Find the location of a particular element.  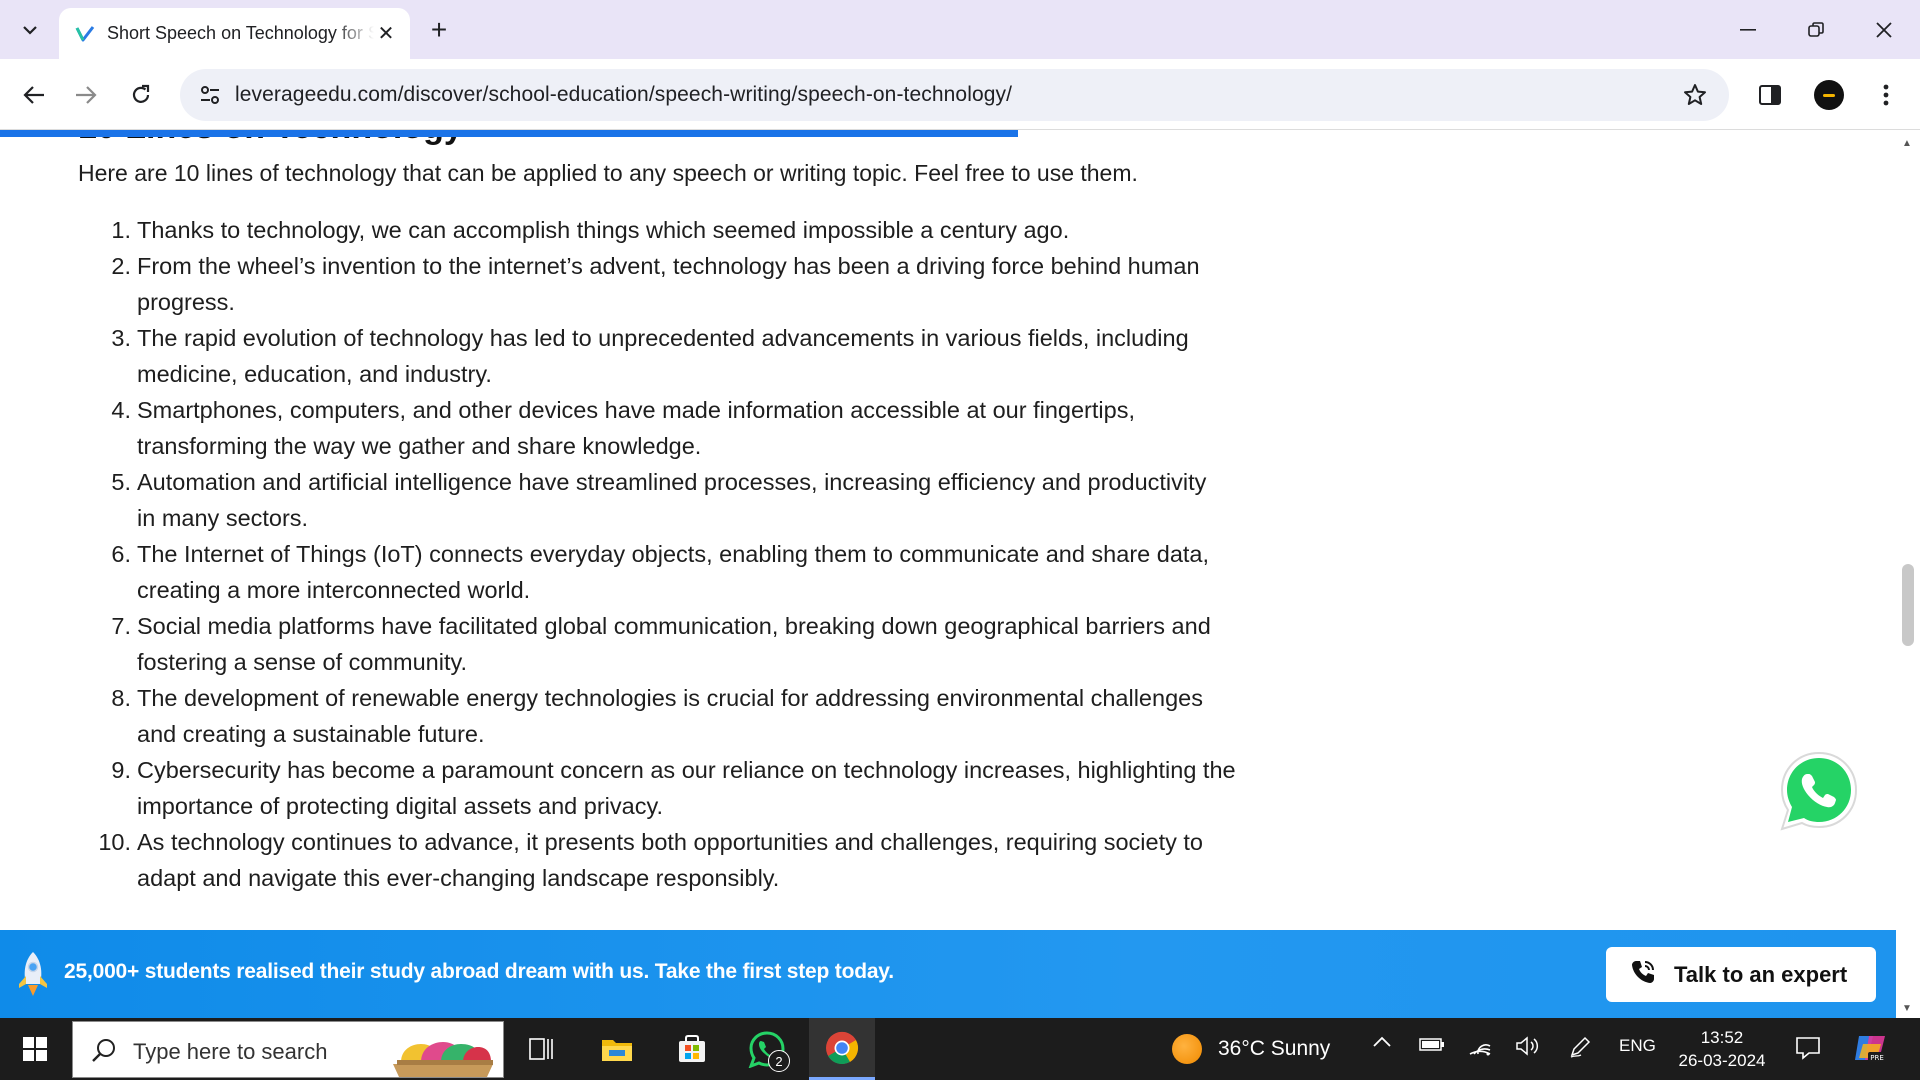

window-close-button is located at coordinates (1884, 29).